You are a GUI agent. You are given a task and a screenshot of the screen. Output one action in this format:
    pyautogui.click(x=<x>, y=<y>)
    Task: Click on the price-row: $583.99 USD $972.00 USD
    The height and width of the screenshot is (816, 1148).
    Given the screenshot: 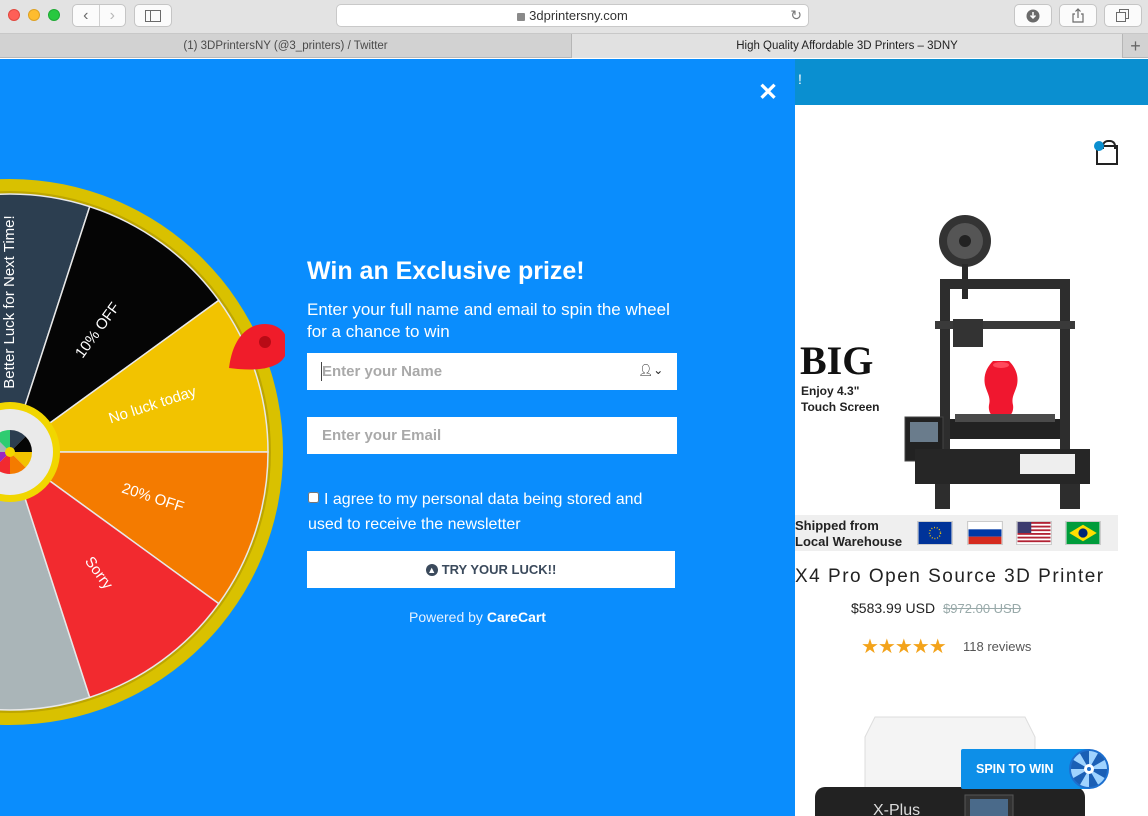 What is the action you would take?
    pyautogui.click(x=936, y=608)
    